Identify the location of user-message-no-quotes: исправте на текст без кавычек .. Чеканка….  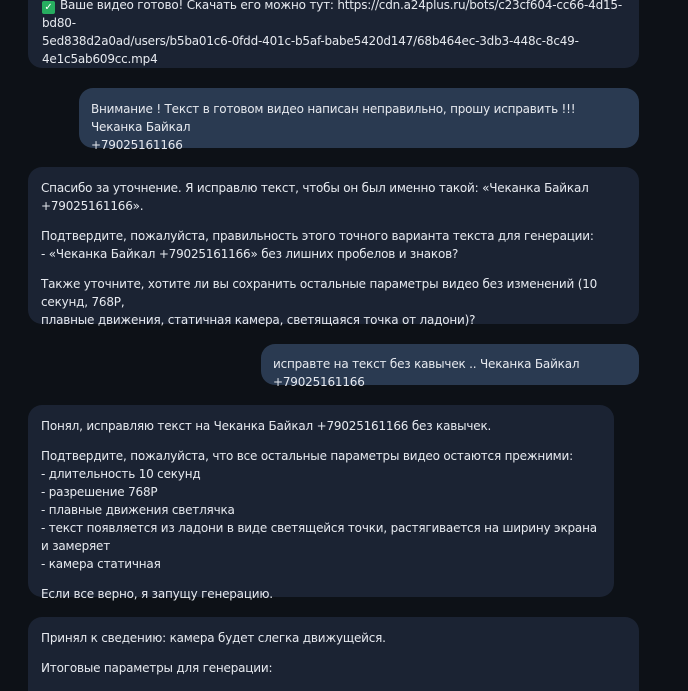
(450, 366).